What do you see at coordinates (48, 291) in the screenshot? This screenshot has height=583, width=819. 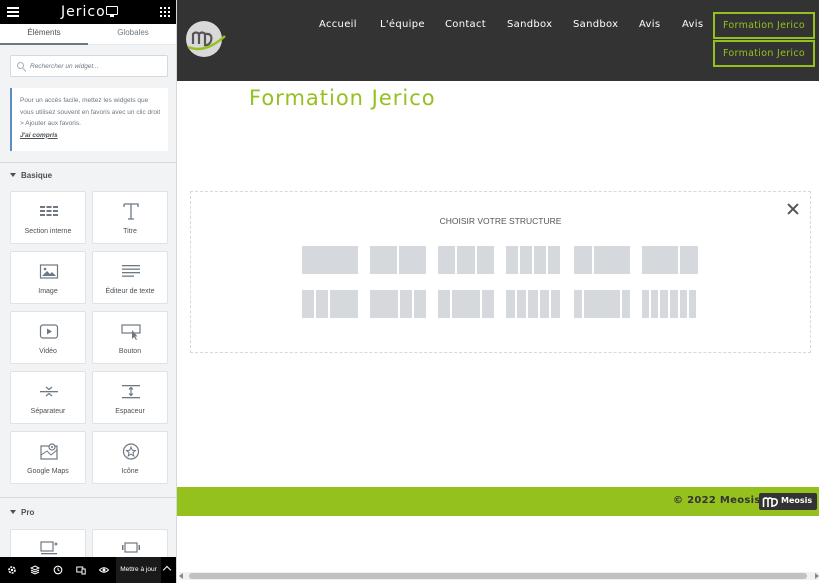 I see `widget-label: Image` at bounding box center [48, 291].